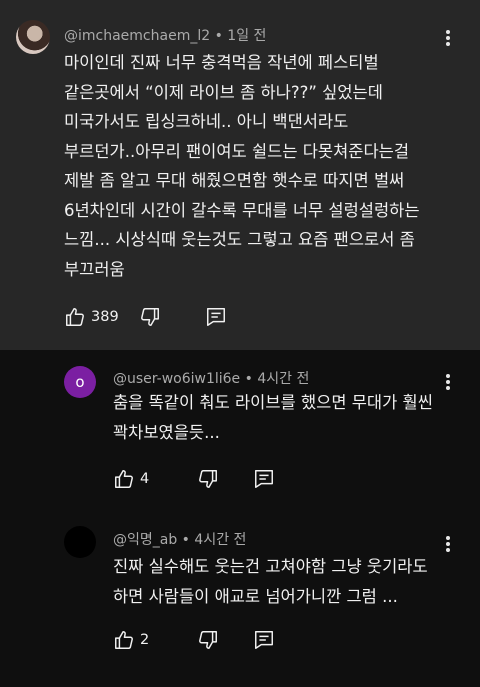 This screenshot has width=480, height=687. I want to click on author-name: @user-wo6iw1li6e, so click(176, 379).